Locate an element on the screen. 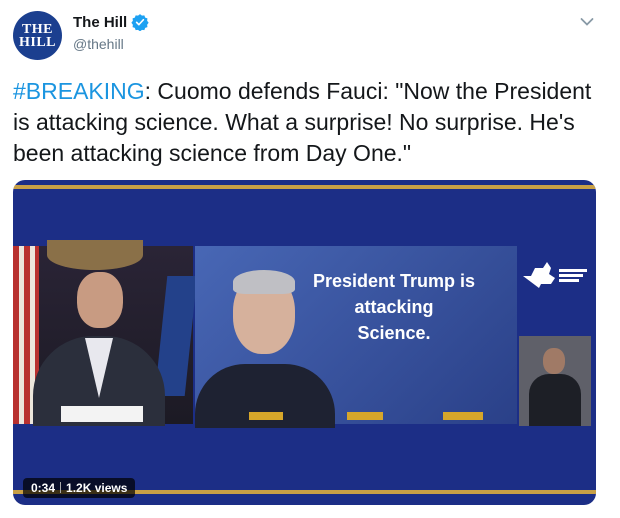 This screenshot has width=620, height=518. avatar-line1: THE is located at coordinates (37, 29).